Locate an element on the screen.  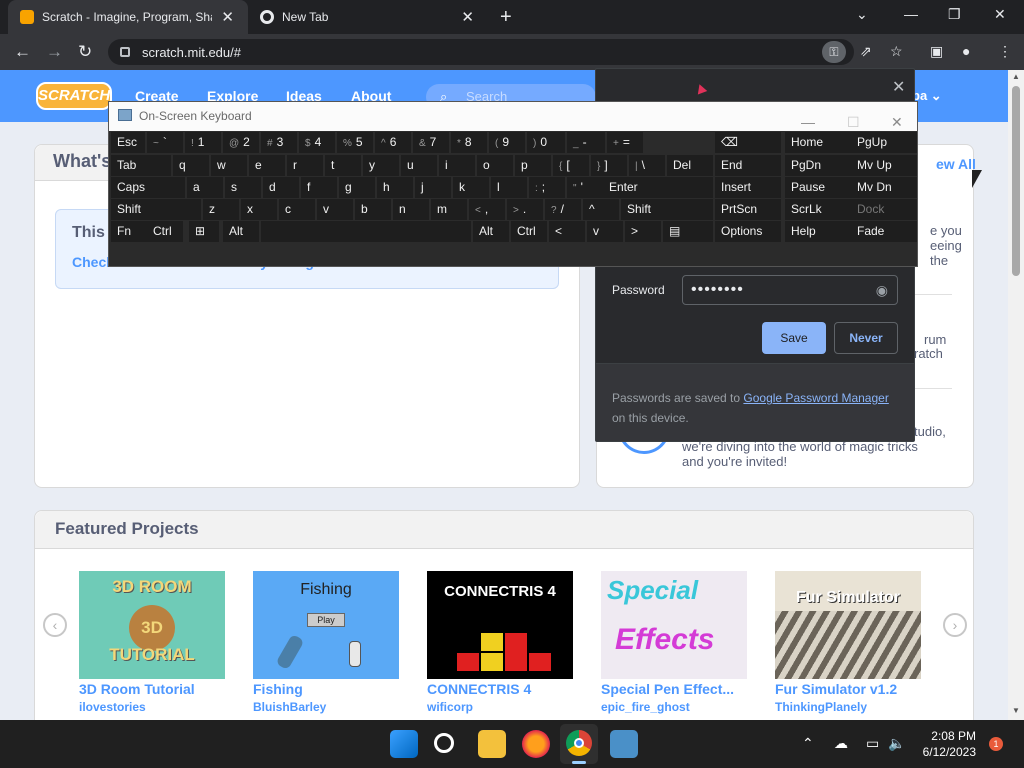
osk-key: Pause is located at coordinates (818, 187).